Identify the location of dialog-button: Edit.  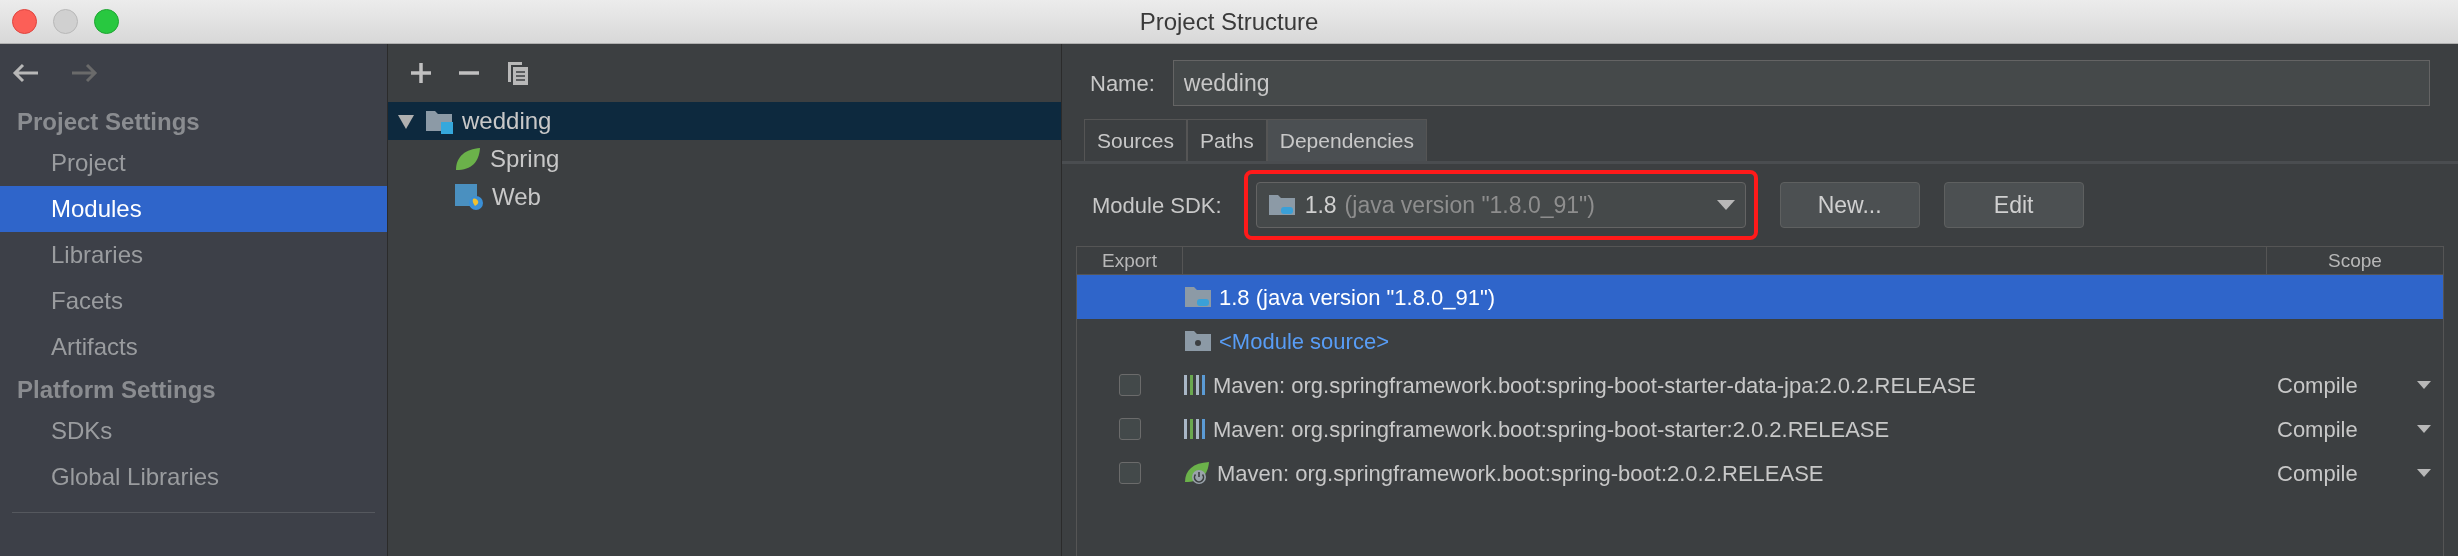
(2013, 205).